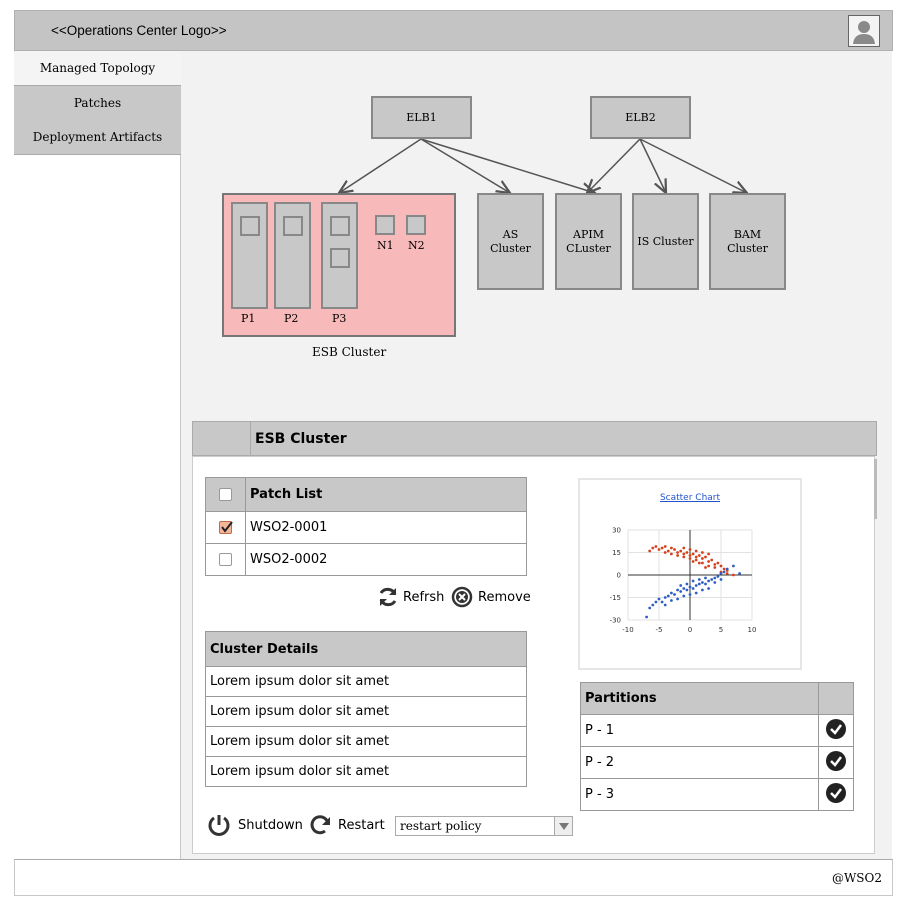 The width and height of the screenshot is (899, 905). Describe the element at coordinates (385, 225) in the screenshot. I see `node-n1` at that location.